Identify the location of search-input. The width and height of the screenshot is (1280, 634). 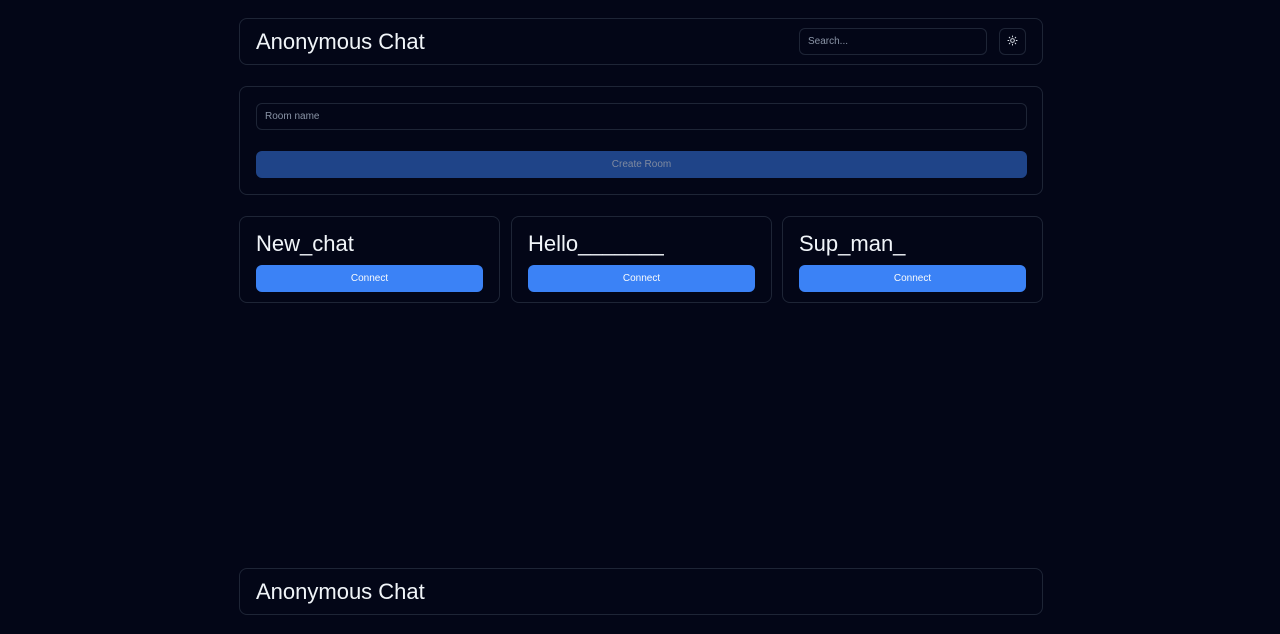
(893, 41).